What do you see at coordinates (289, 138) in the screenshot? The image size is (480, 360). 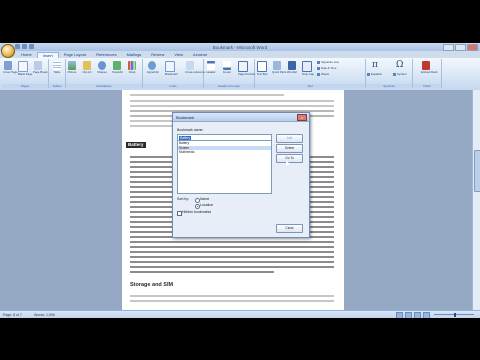 I see `add-button: Add` at bounding box center [289, 138].